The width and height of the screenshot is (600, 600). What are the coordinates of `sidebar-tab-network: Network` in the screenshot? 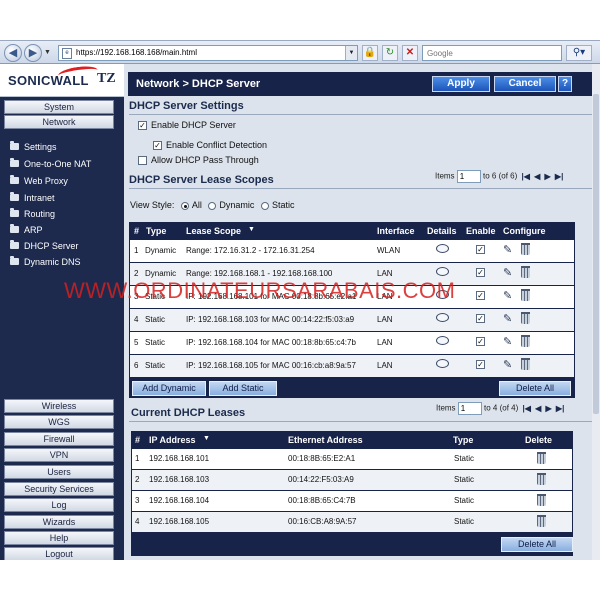 It's located at (59, 122).